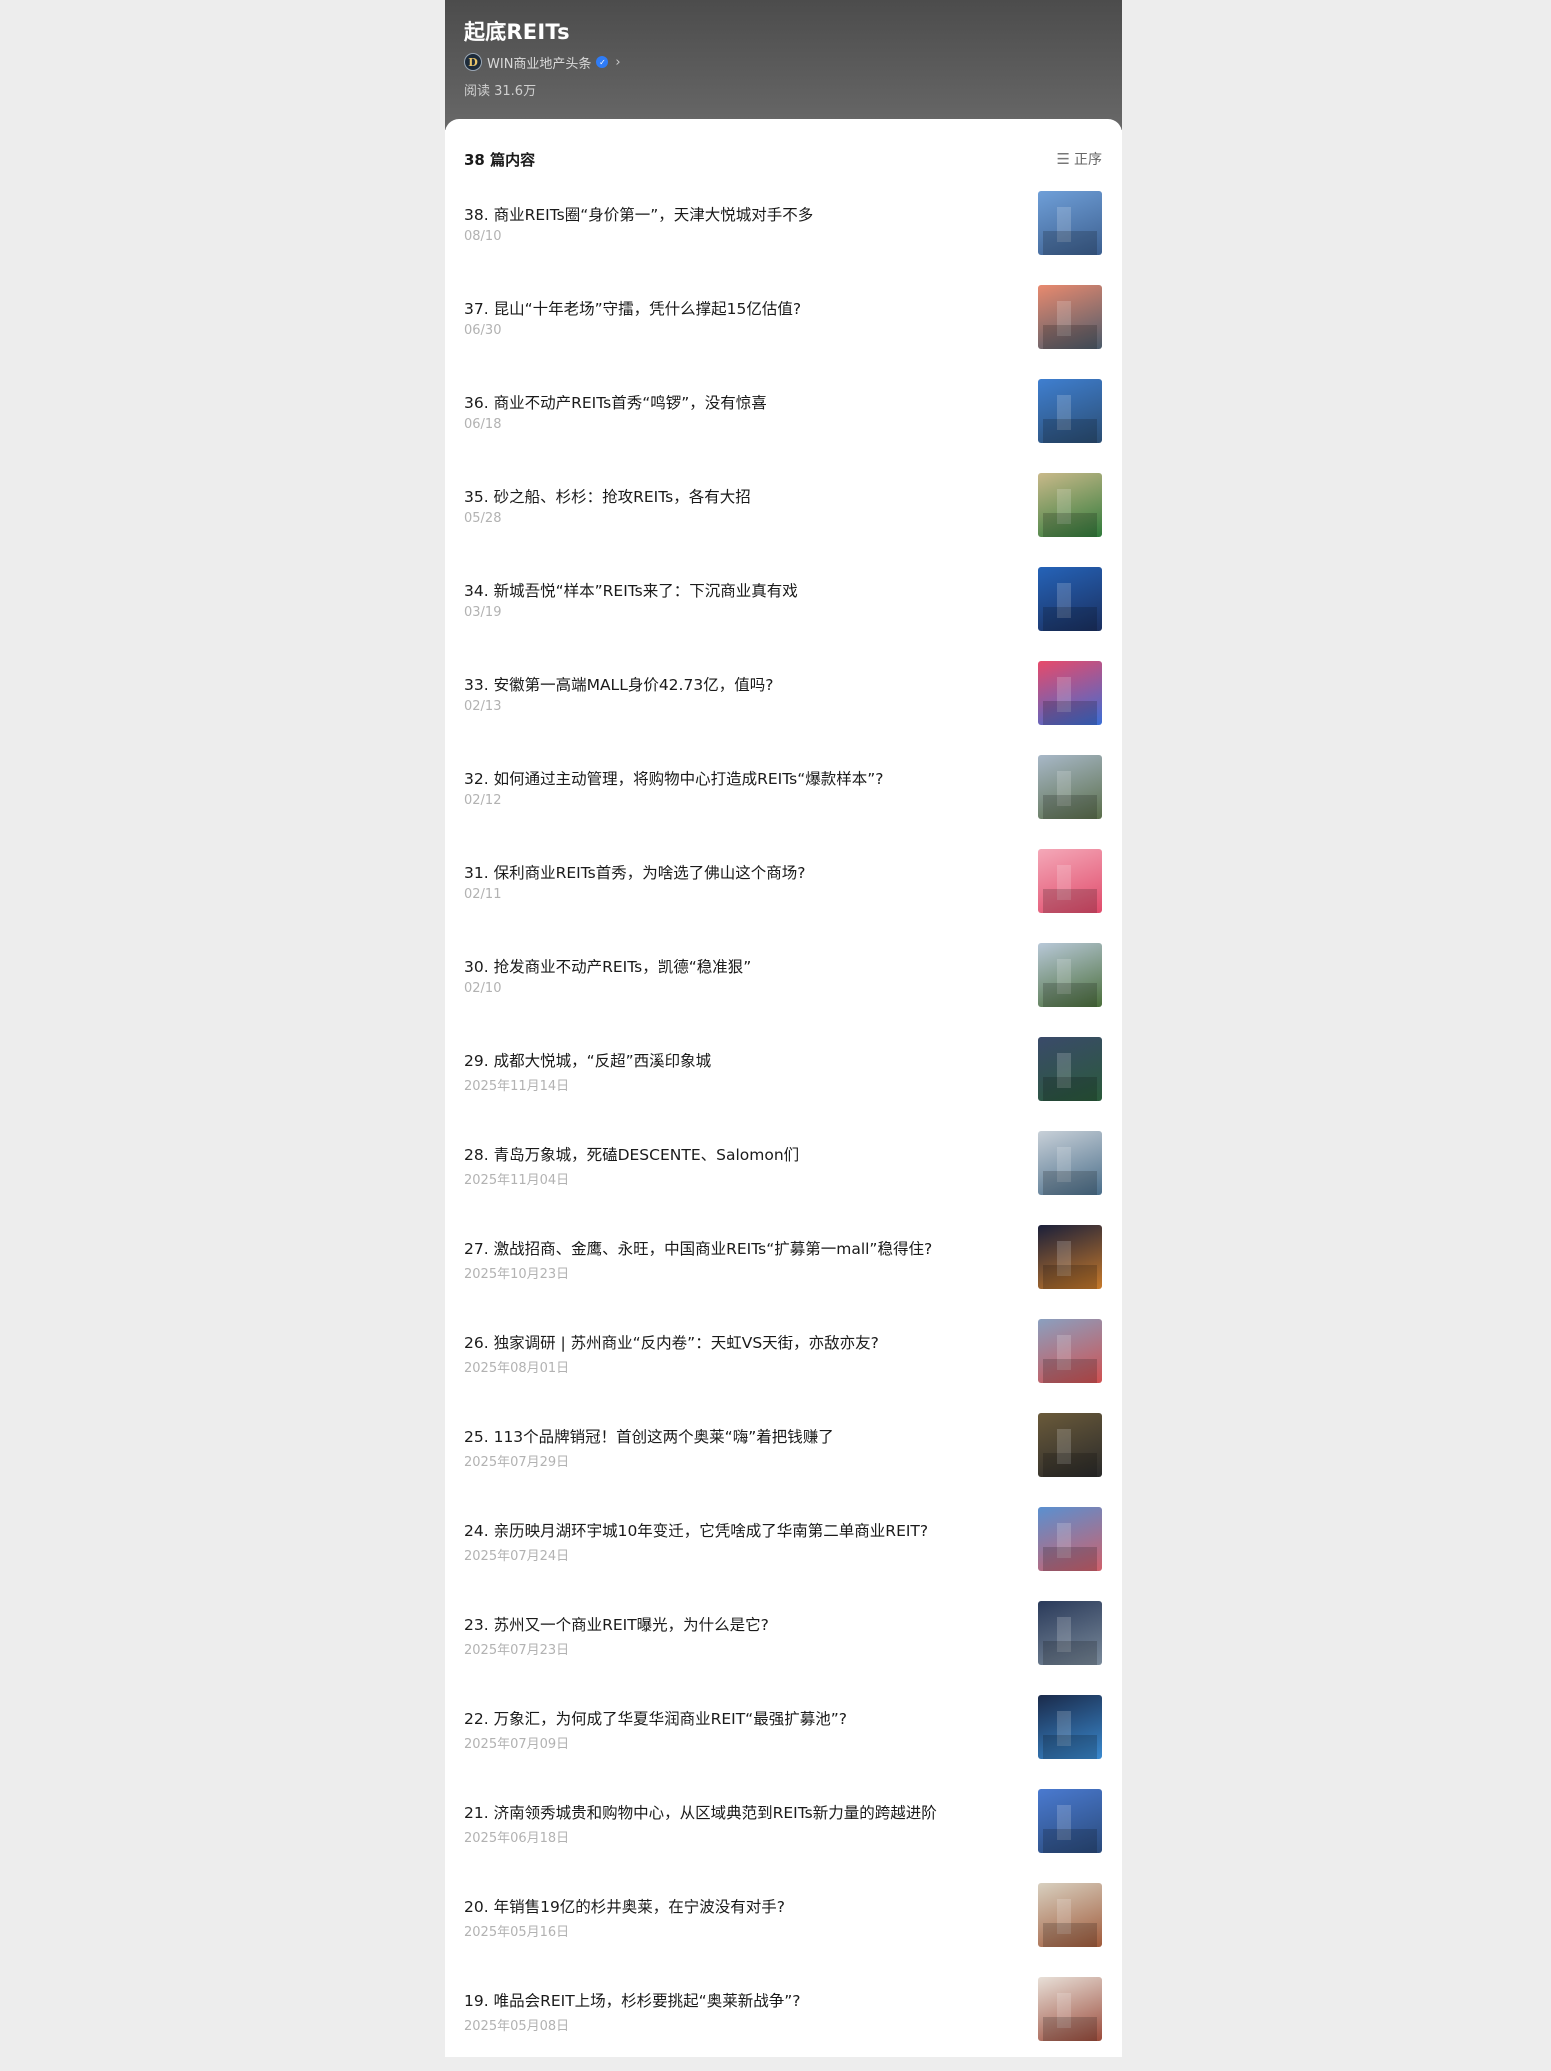 The width and height of the screenshot is (1551, 2071). I want to click on article-item: 38. 商业REITs圈“身价第一”，天津大悦城对手不多 08/10, so click(783, 238).